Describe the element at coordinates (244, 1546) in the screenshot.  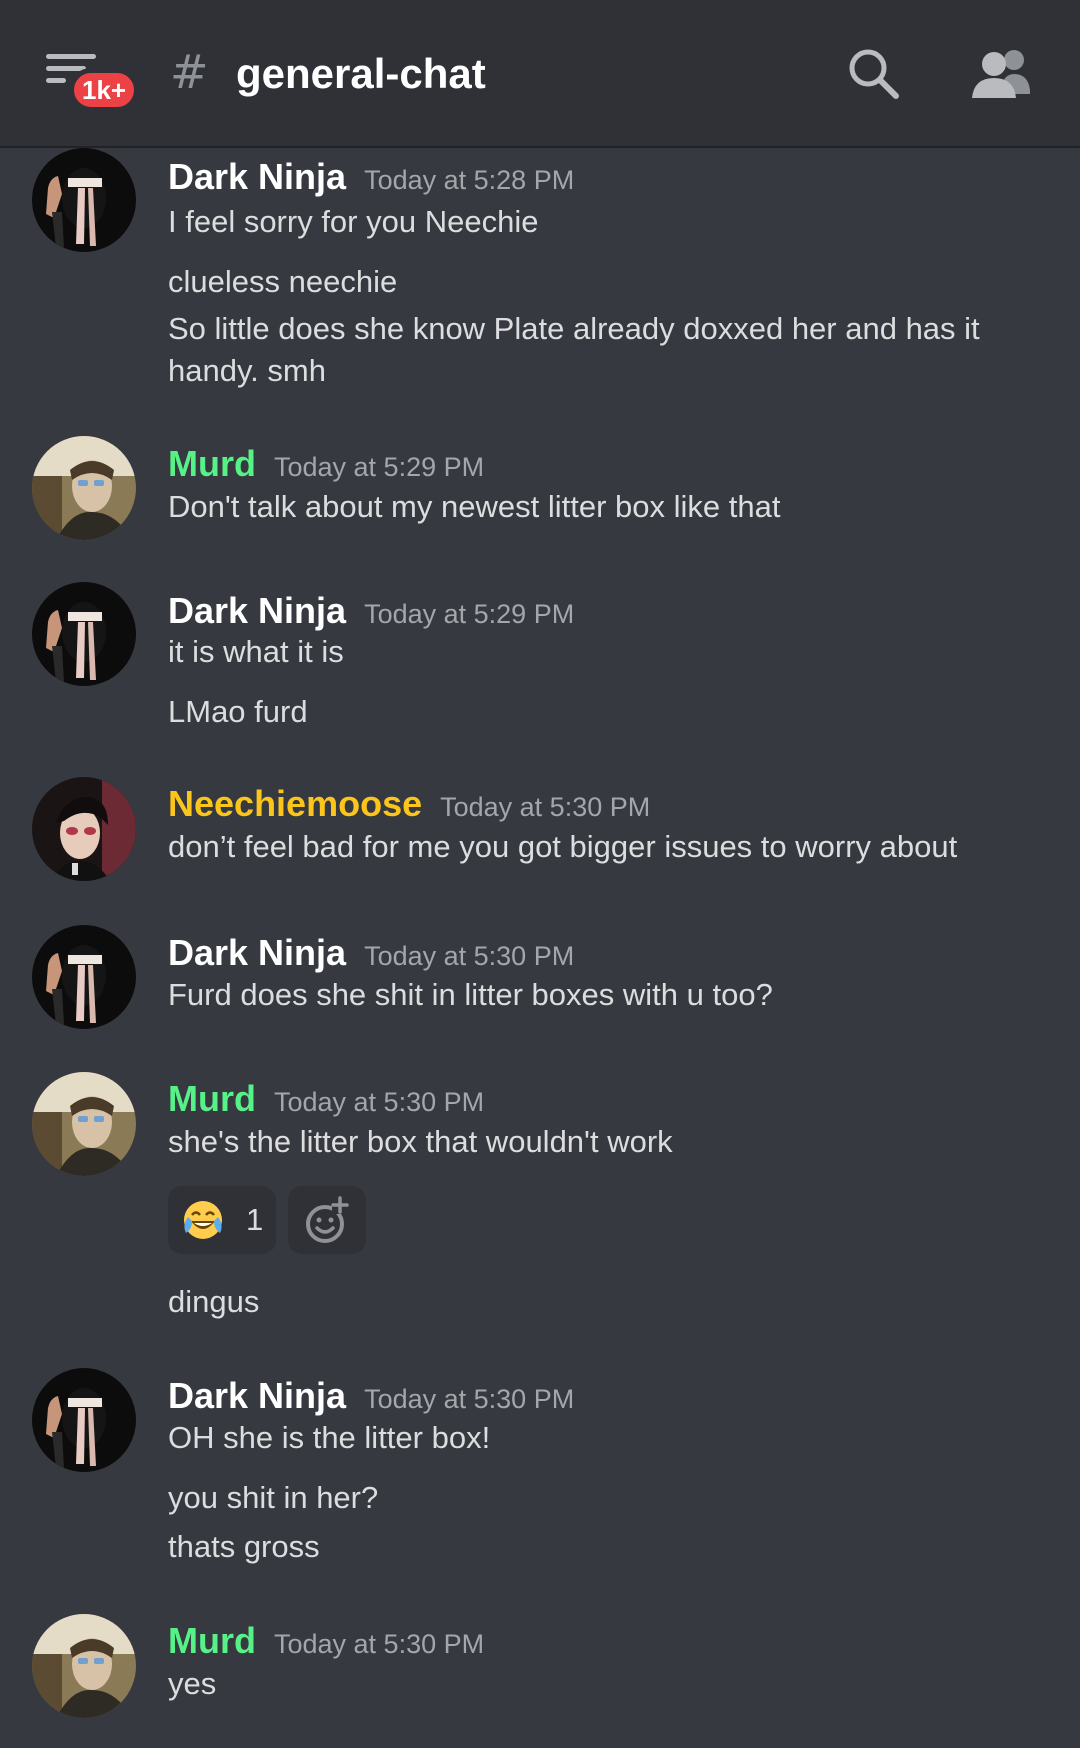
I see `message-text: thats gross` at that location.